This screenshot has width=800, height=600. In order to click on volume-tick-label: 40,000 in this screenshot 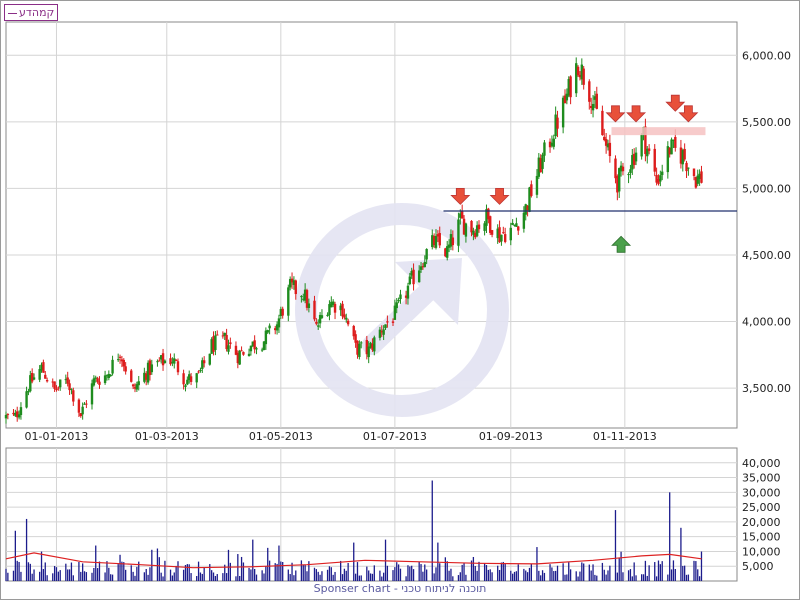, I will do `click(761, 463)`.